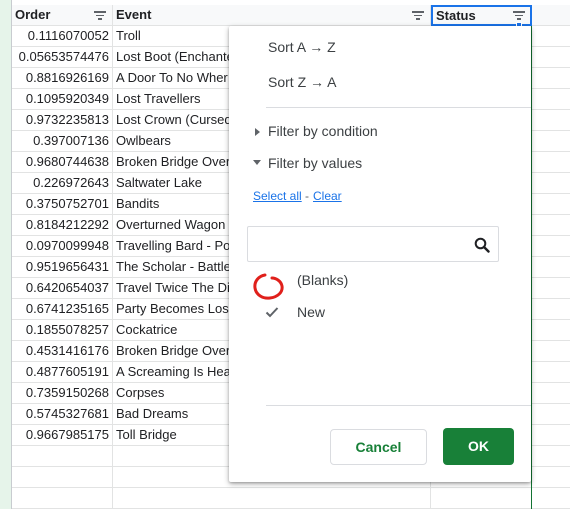 This screenshot has height=509, width=570. What do you see at coordinates (323, 131) in the screenshot?
I see `filter-by-condition: Filter by condition` at bounding box center [323, 131].